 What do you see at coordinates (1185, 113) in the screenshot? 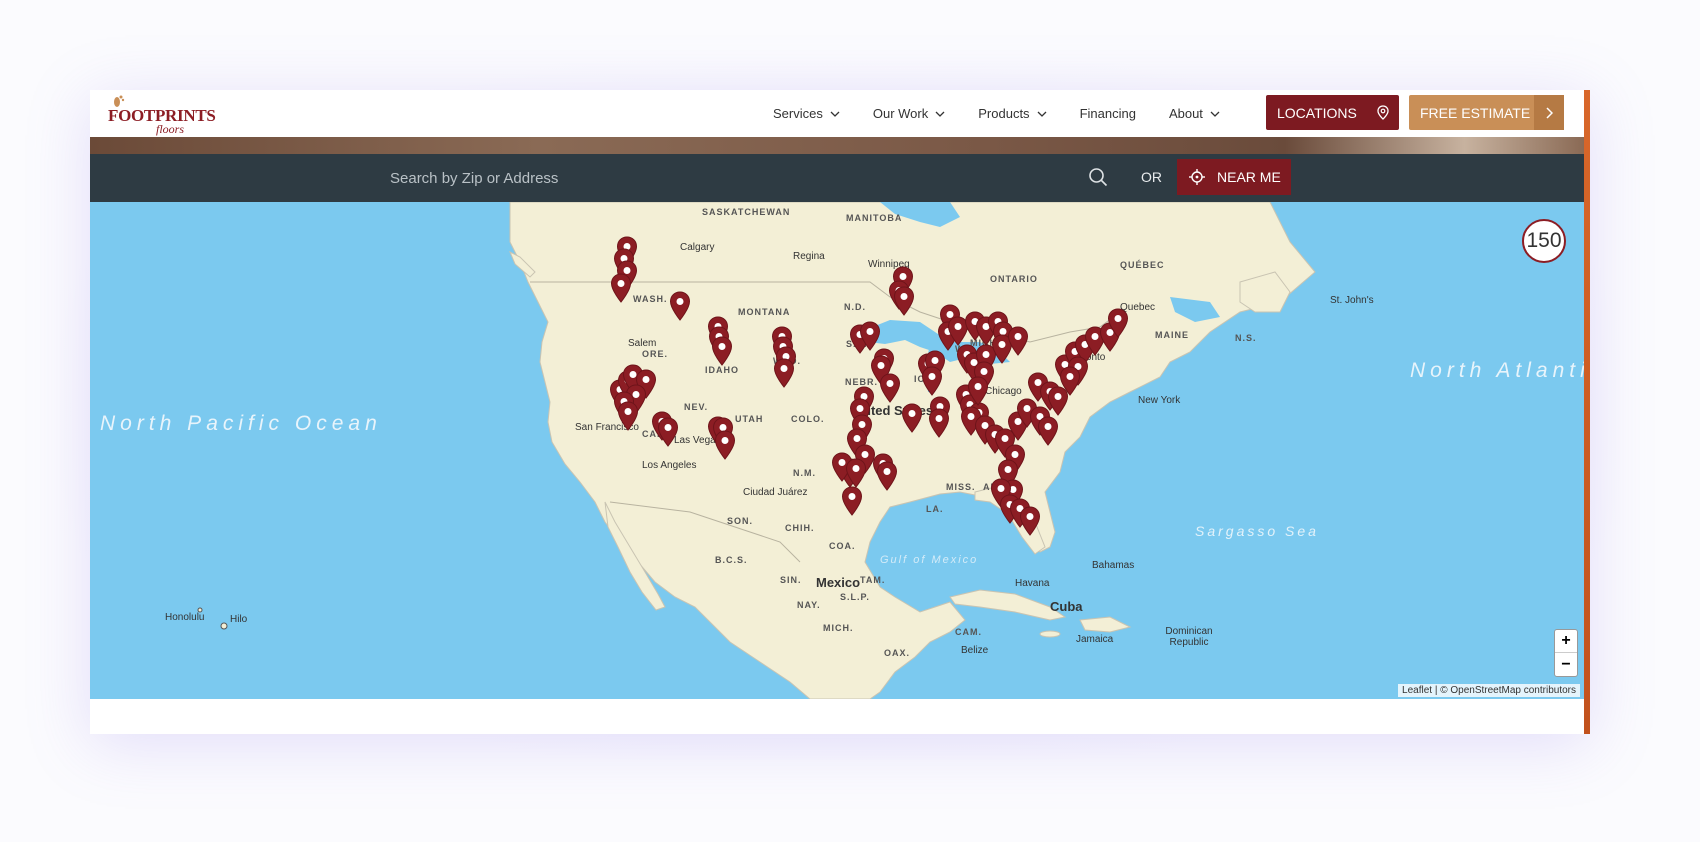
I see `nav-about-label: About` at bounding box center [1185, 113].